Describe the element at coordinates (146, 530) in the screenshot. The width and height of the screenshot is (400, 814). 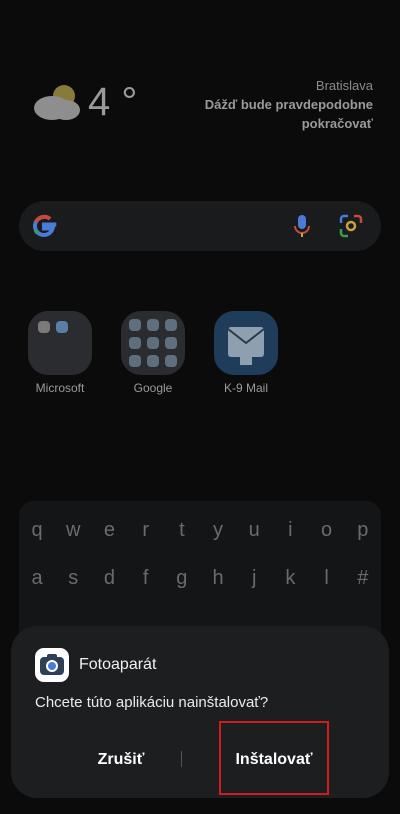
I see `key: r` at that location.